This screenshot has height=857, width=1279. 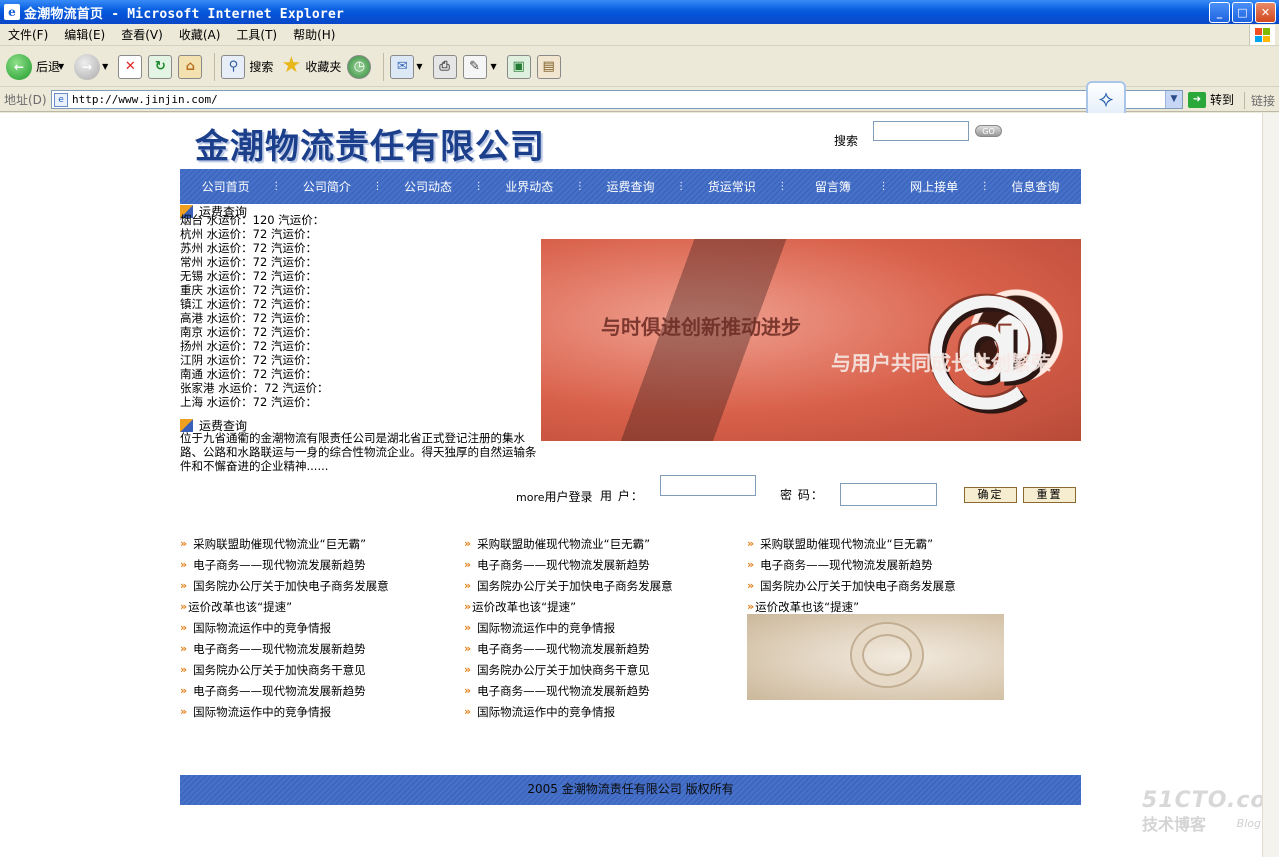 What do you see at coordinates (256, 34) in the screenshot?
I see `menu-tools: 工具(T)` at bounding box center [256, 34].